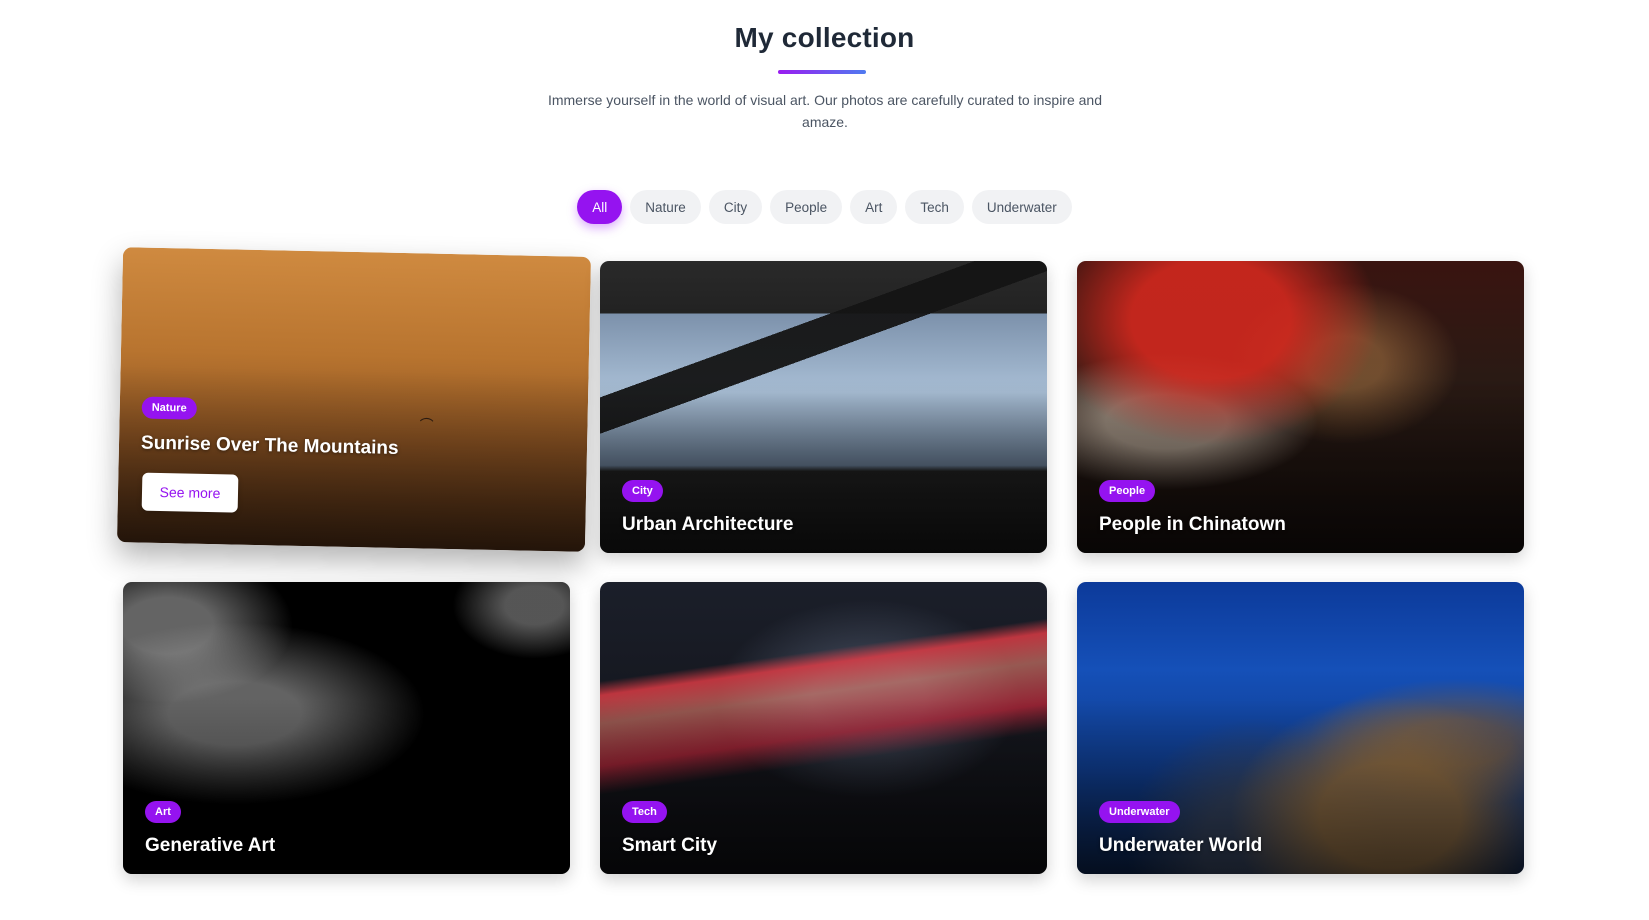 The image size is (1649, 920). Describe the element at coordinates (163, 812) in the screenshot. I see `category-badge: Art` at that location.